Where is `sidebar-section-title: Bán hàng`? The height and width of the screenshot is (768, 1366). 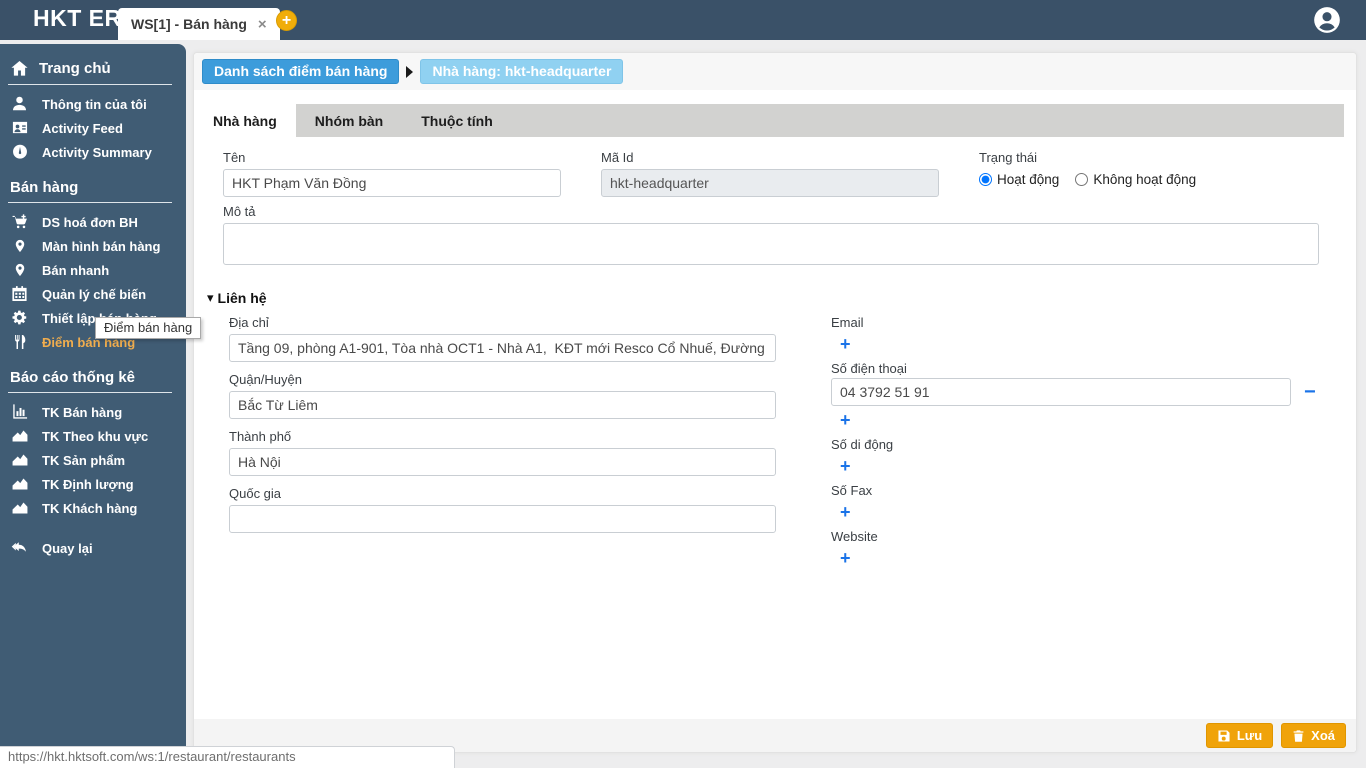 sidebar-section-title: Bán hàng is located at coordinates (44, 187).